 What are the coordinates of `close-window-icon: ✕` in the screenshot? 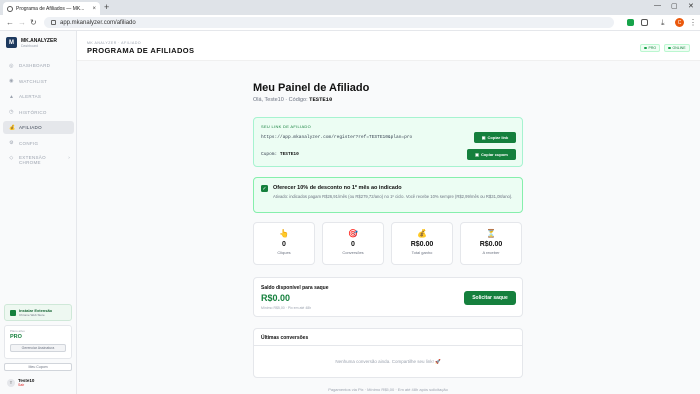 It's located at (691, 6).